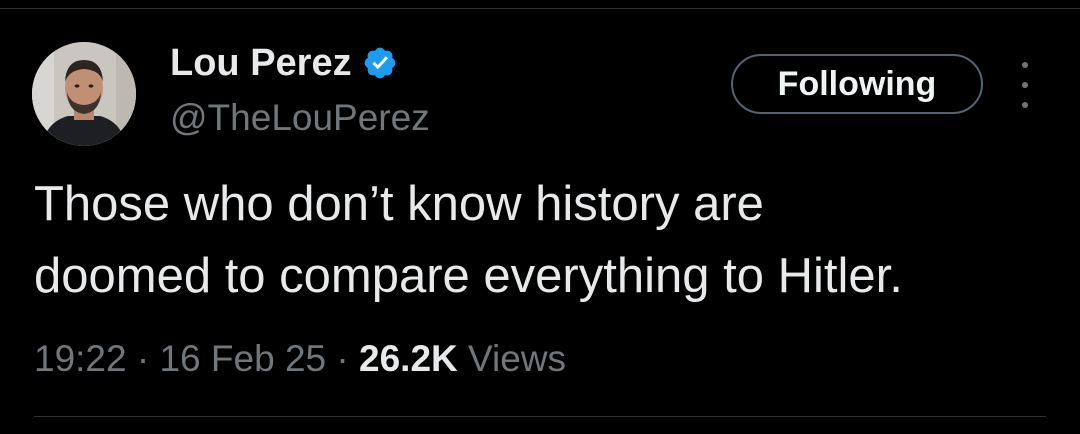 The width and height of the screenshot is (1080, 434). I want to click on following-button: Following, so click(857, 84).